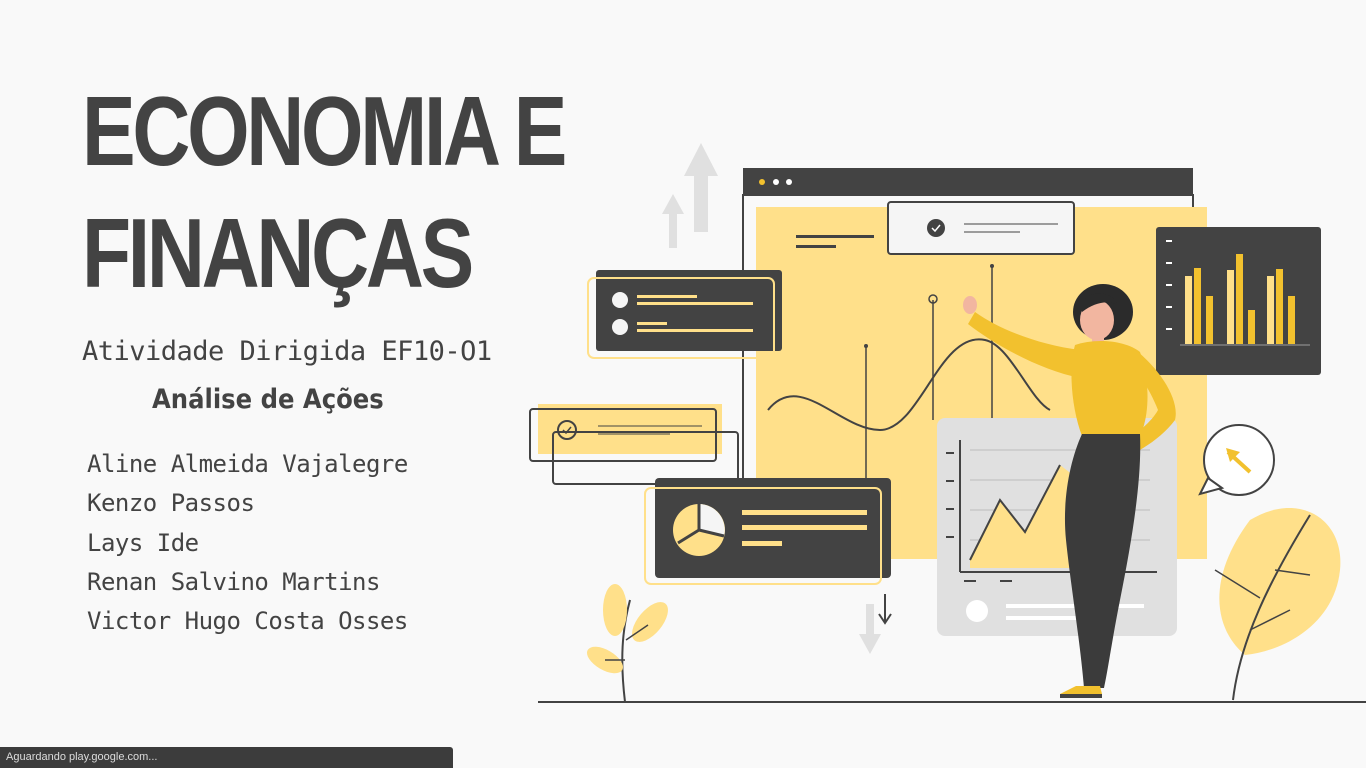 This screenshot has height=768, width=1366. I want to click on task-card, so click(634, 444).